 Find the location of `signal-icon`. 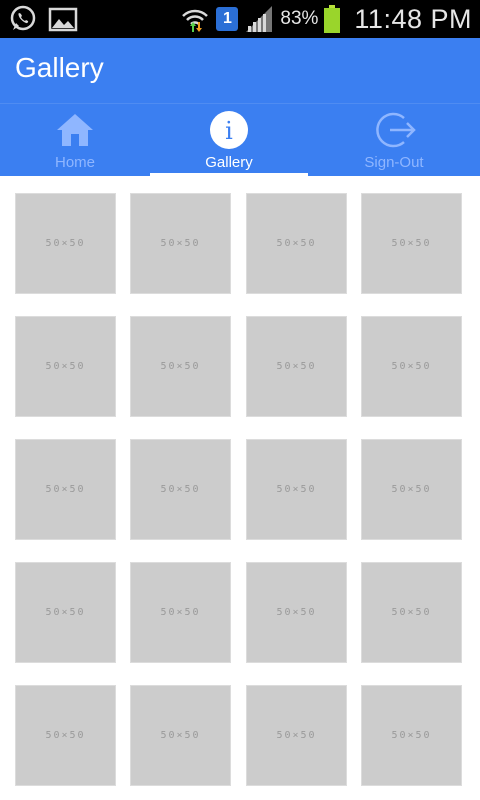

signal-icon is located at coordinates (259, 19).